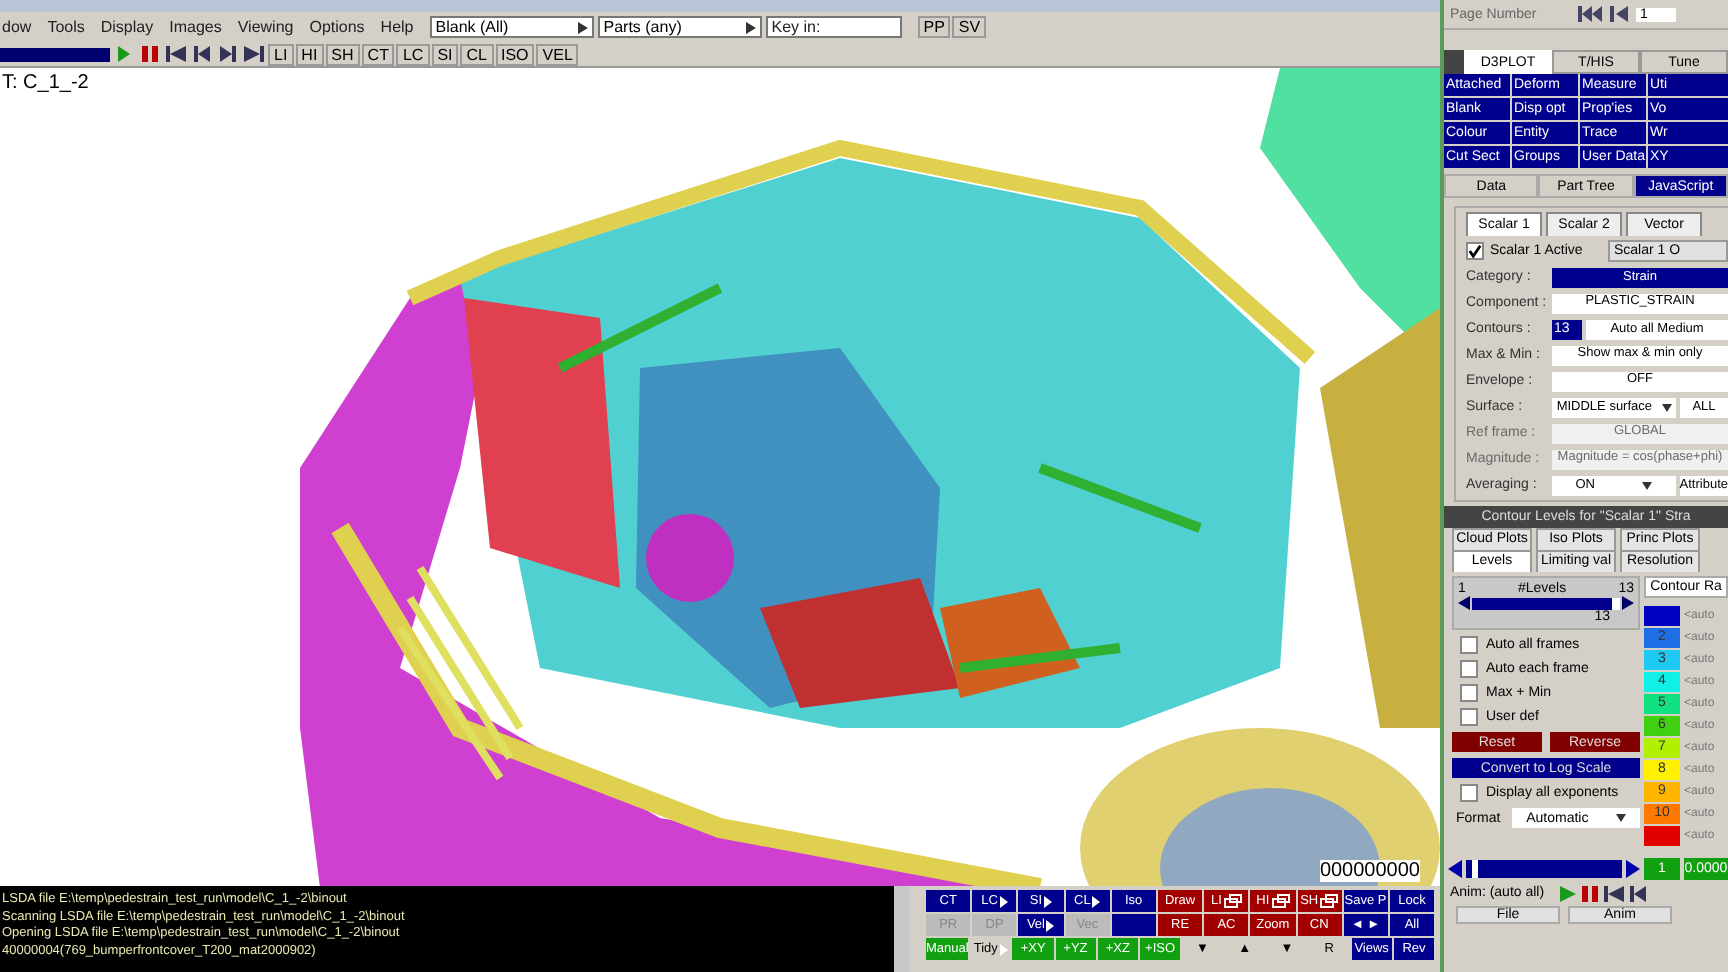 The width and height of the screenshot is (1728, 972). What do you see at coordinates (833, 27) in the screenshot?
I see `key-in-field: Key in:` at bounding box center [833, 27].